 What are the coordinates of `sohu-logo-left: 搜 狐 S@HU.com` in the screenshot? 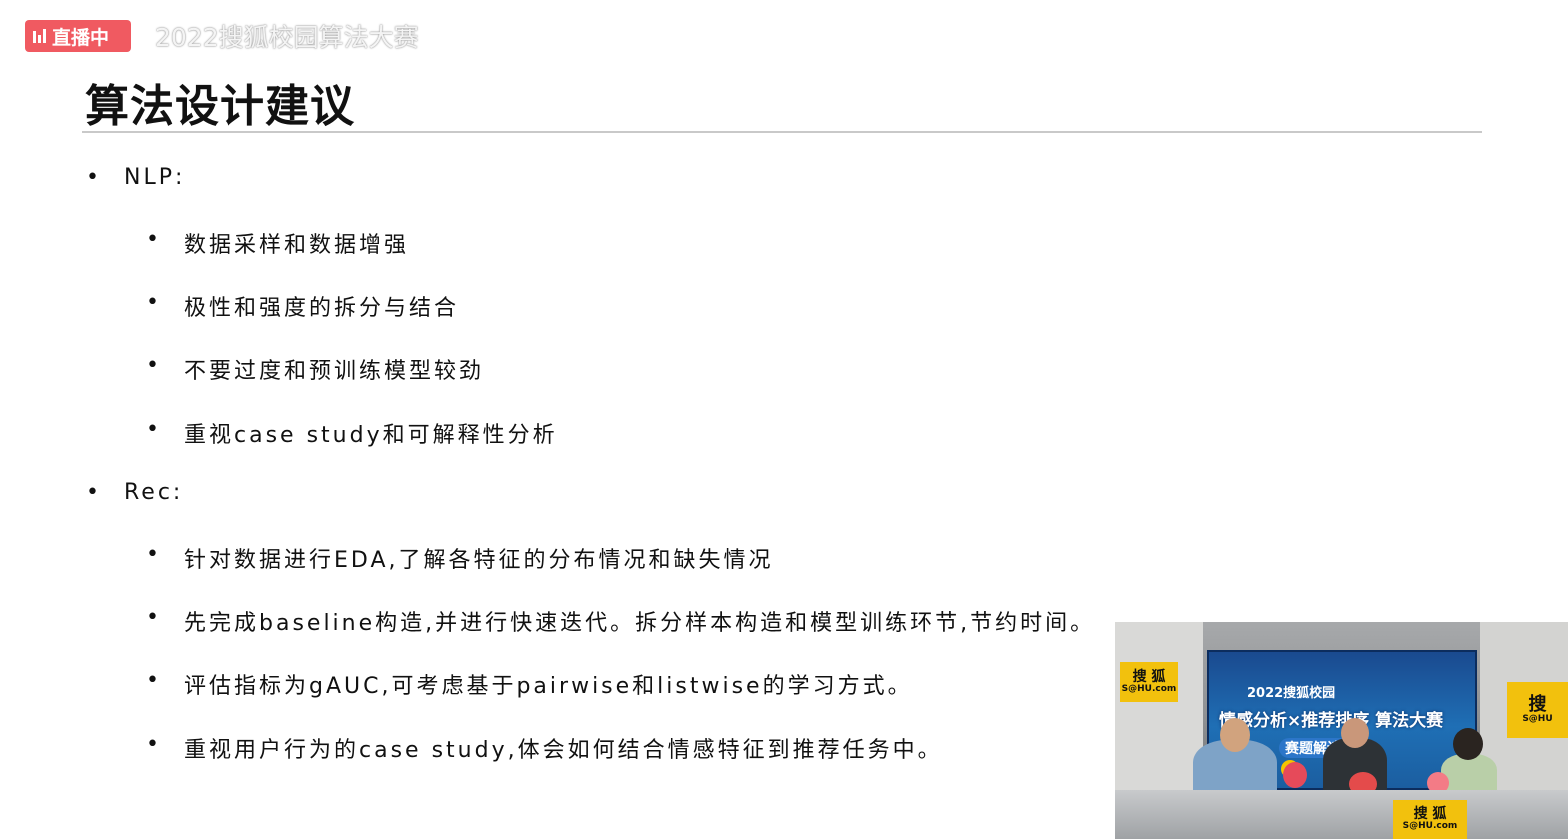 It's located at (1149, 682).